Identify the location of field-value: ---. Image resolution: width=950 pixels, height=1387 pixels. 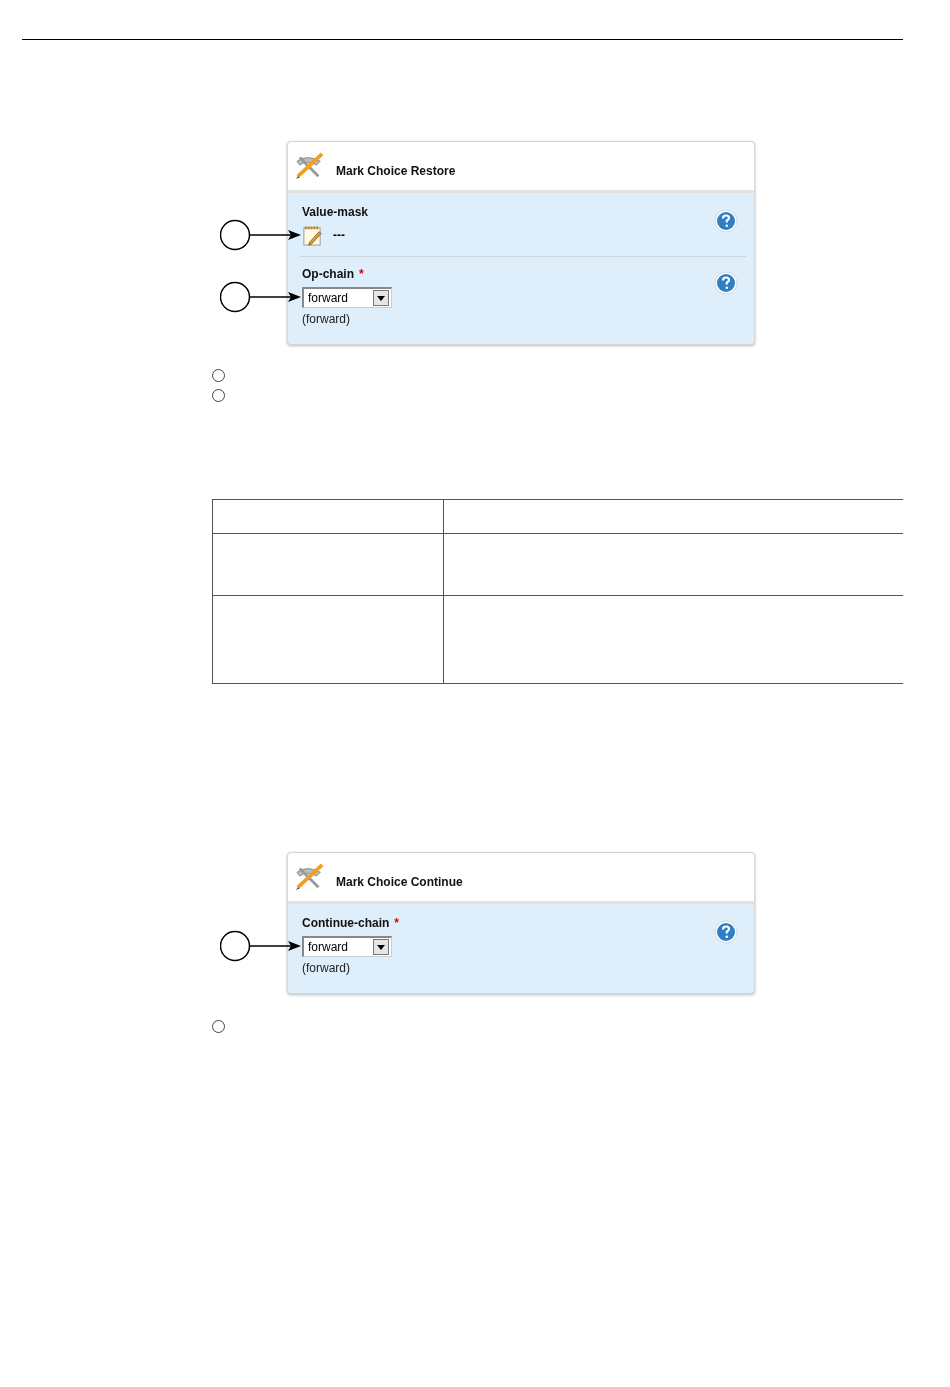
(339, 235).